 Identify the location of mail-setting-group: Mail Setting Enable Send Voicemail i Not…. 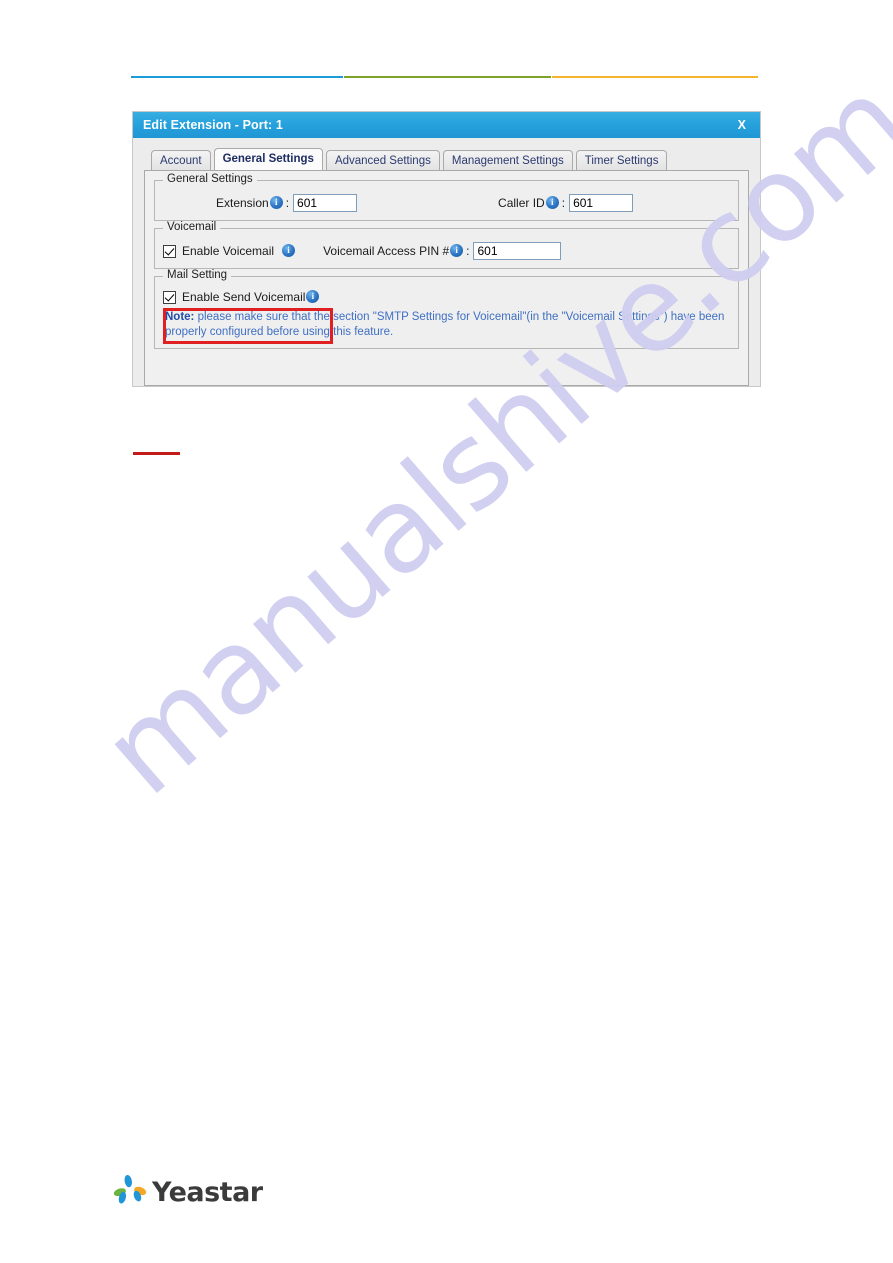
(446, 309).